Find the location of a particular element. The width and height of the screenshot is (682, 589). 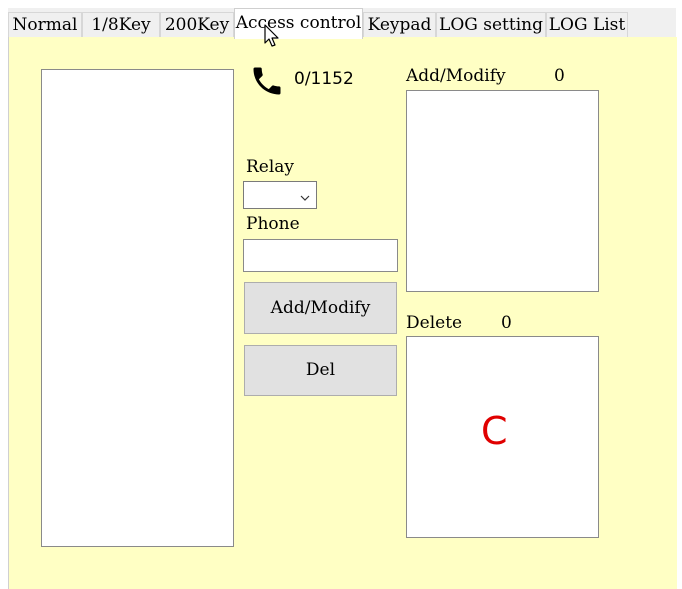

add-modify-button: Add/Modify is located at coordinates (320, 308).